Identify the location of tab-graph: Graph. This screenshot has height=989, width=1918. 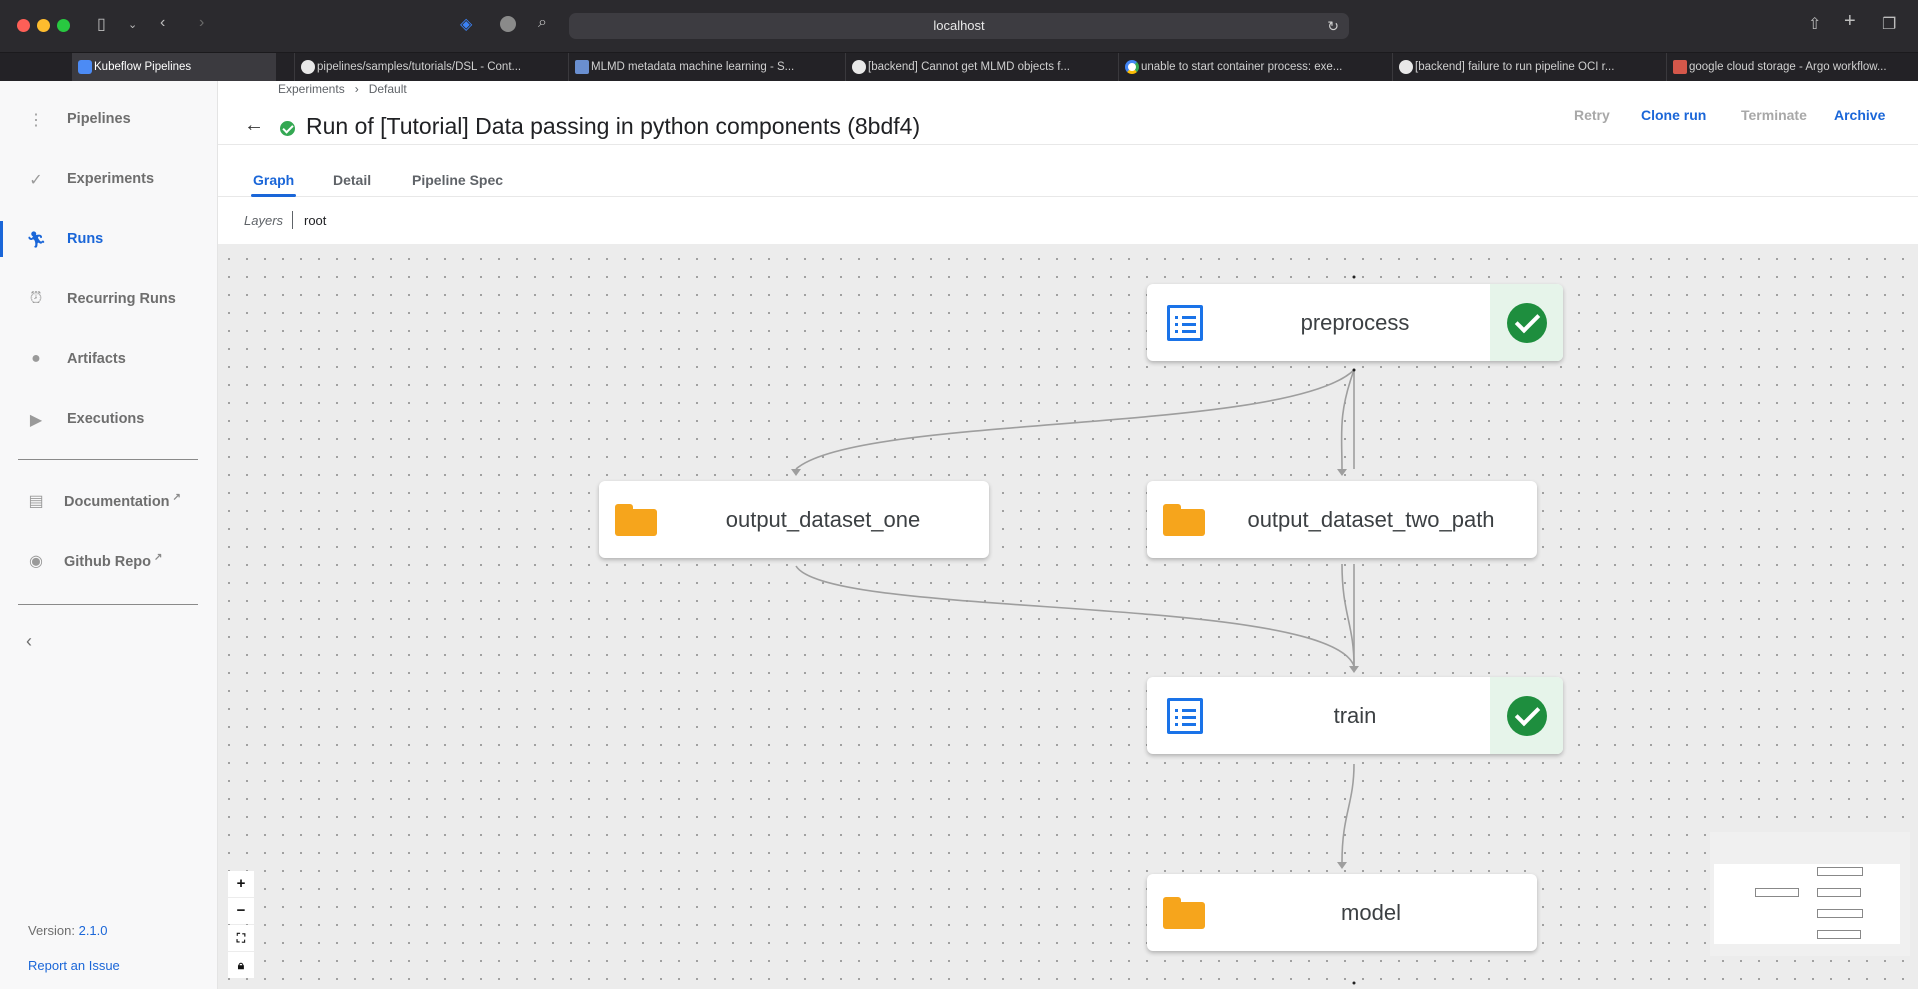
(273, 184).